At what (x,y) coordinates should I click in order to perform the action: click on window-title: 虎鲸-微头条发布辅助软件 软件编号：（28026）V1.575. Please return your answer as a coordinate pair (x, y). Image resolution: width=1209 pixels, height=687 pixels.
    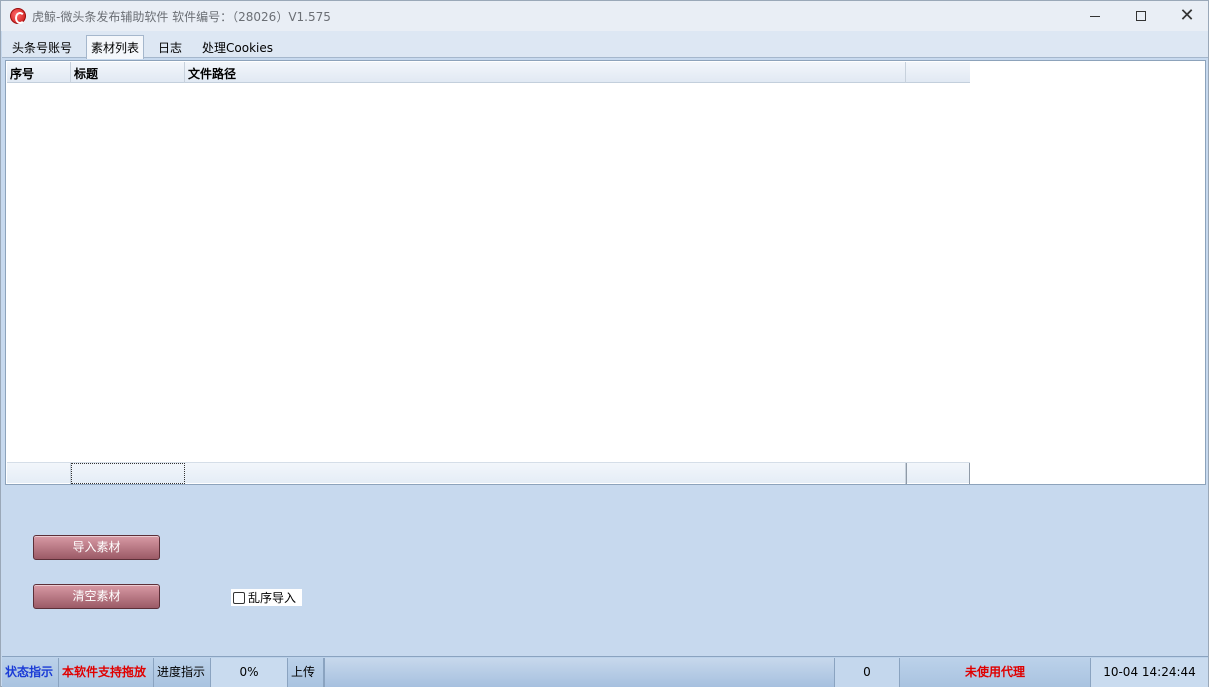
    Looking at the image, I should click on (181, 17).